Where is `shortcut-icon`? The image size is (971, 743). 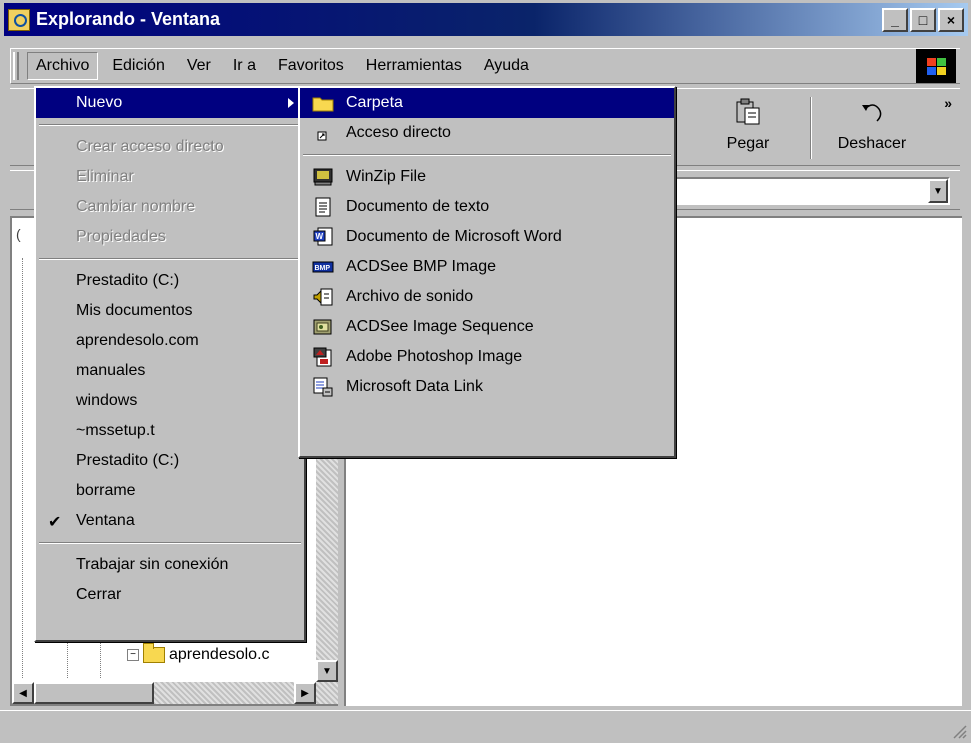 shortcut-icon is located at coordinates (323, 133).